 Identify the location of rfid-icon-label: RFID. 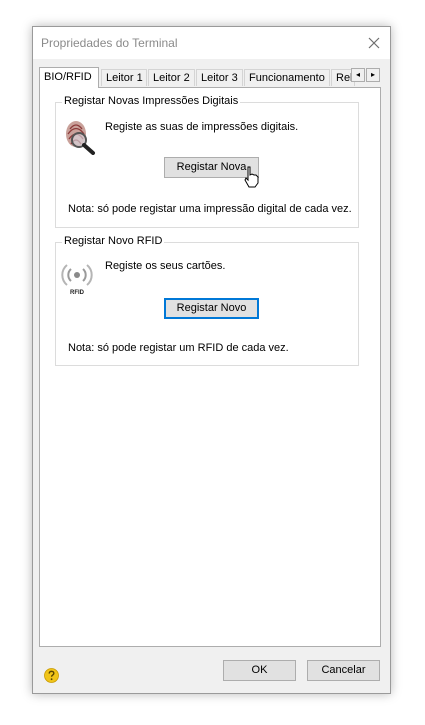
(77, 293).